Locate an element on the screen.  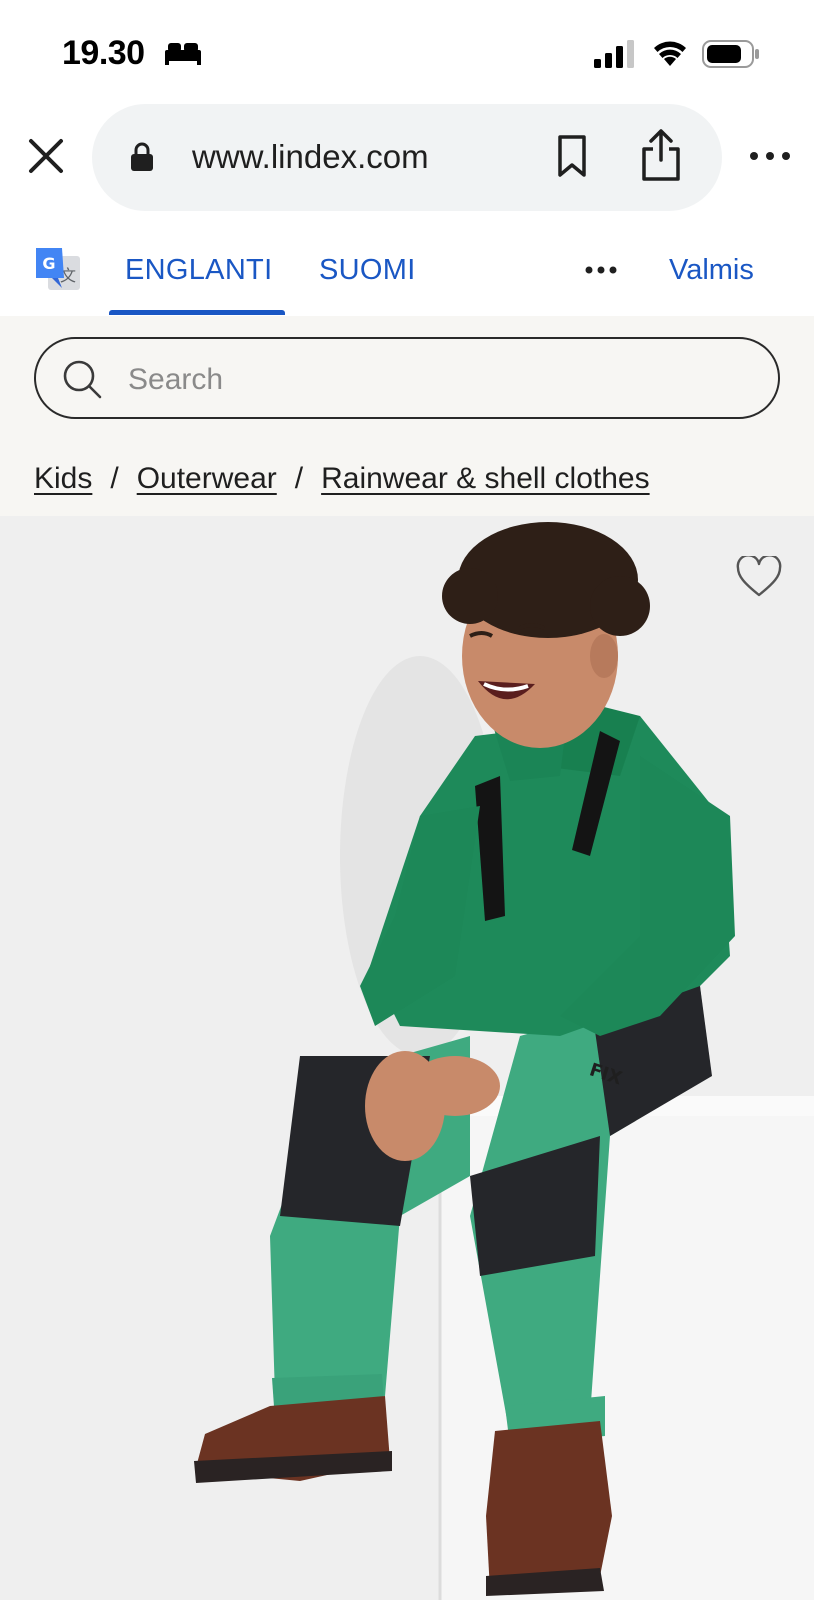
active-tab-indicator is located at coordinates (197, 312).